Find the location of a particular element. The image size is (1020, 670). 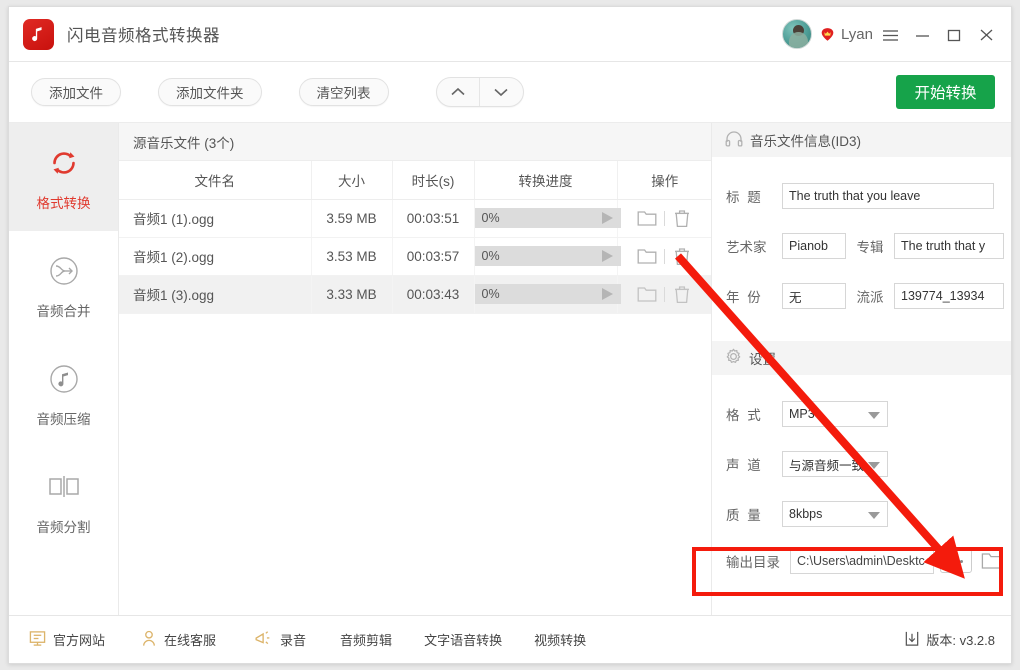

channel-select: 与源音频一致 is located at coordinates (835, 464).